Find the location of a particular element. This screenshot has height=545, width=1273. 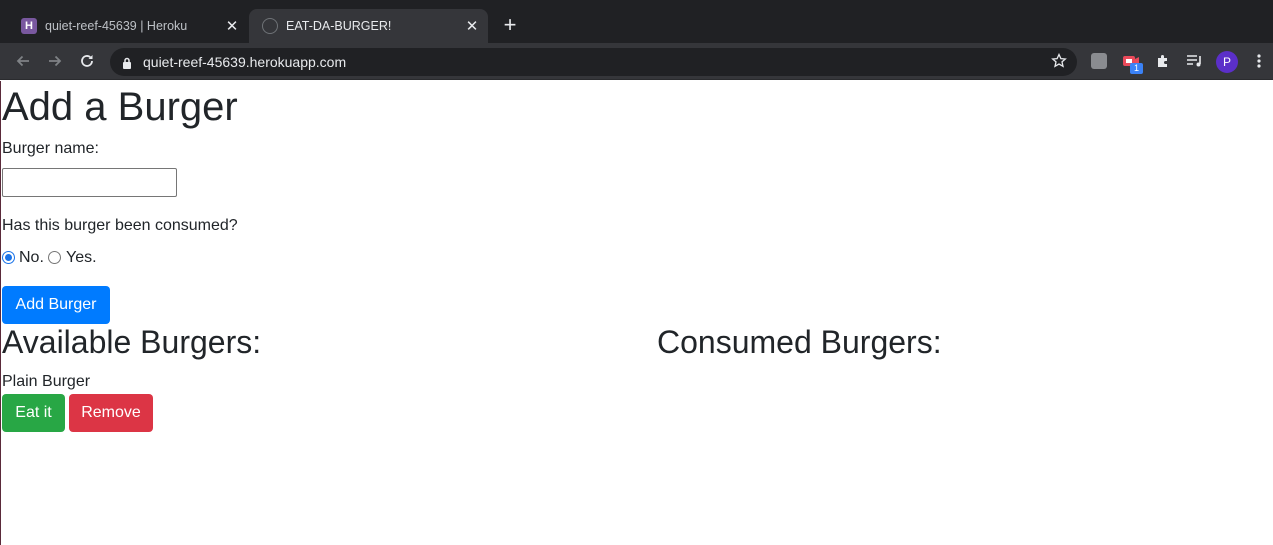

consumed-question-label: Has this burger been consumed? is located at coordinates (120, 225).